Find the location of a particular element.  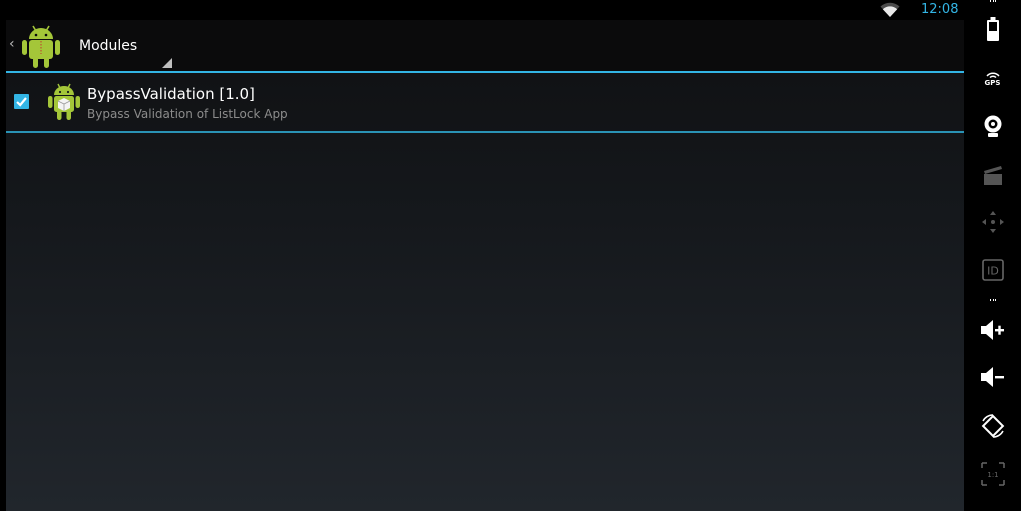

gps-icon is located at coordinates (992, 75).